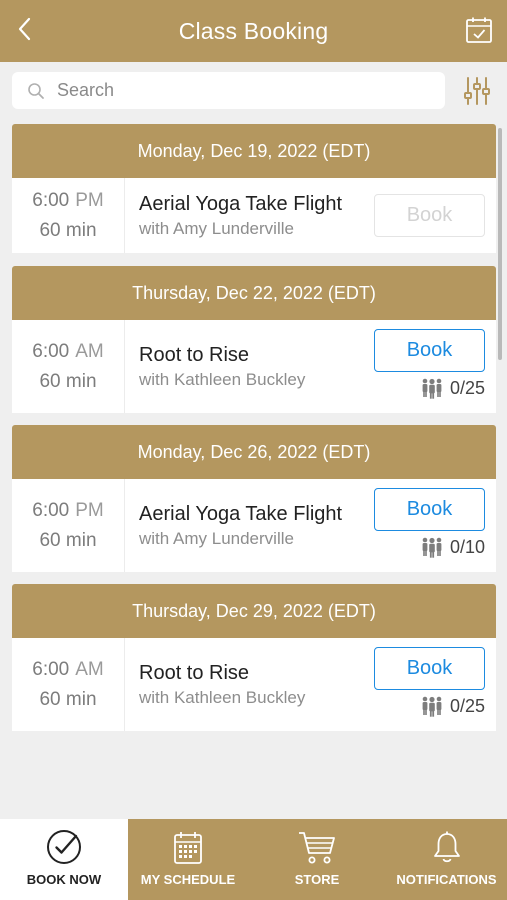 The width and height of the screenshot is (507, 900). Describe the element at coordinates (64, 879) in the screenshot. I see `tab-label: BOOK NOW` at that location.